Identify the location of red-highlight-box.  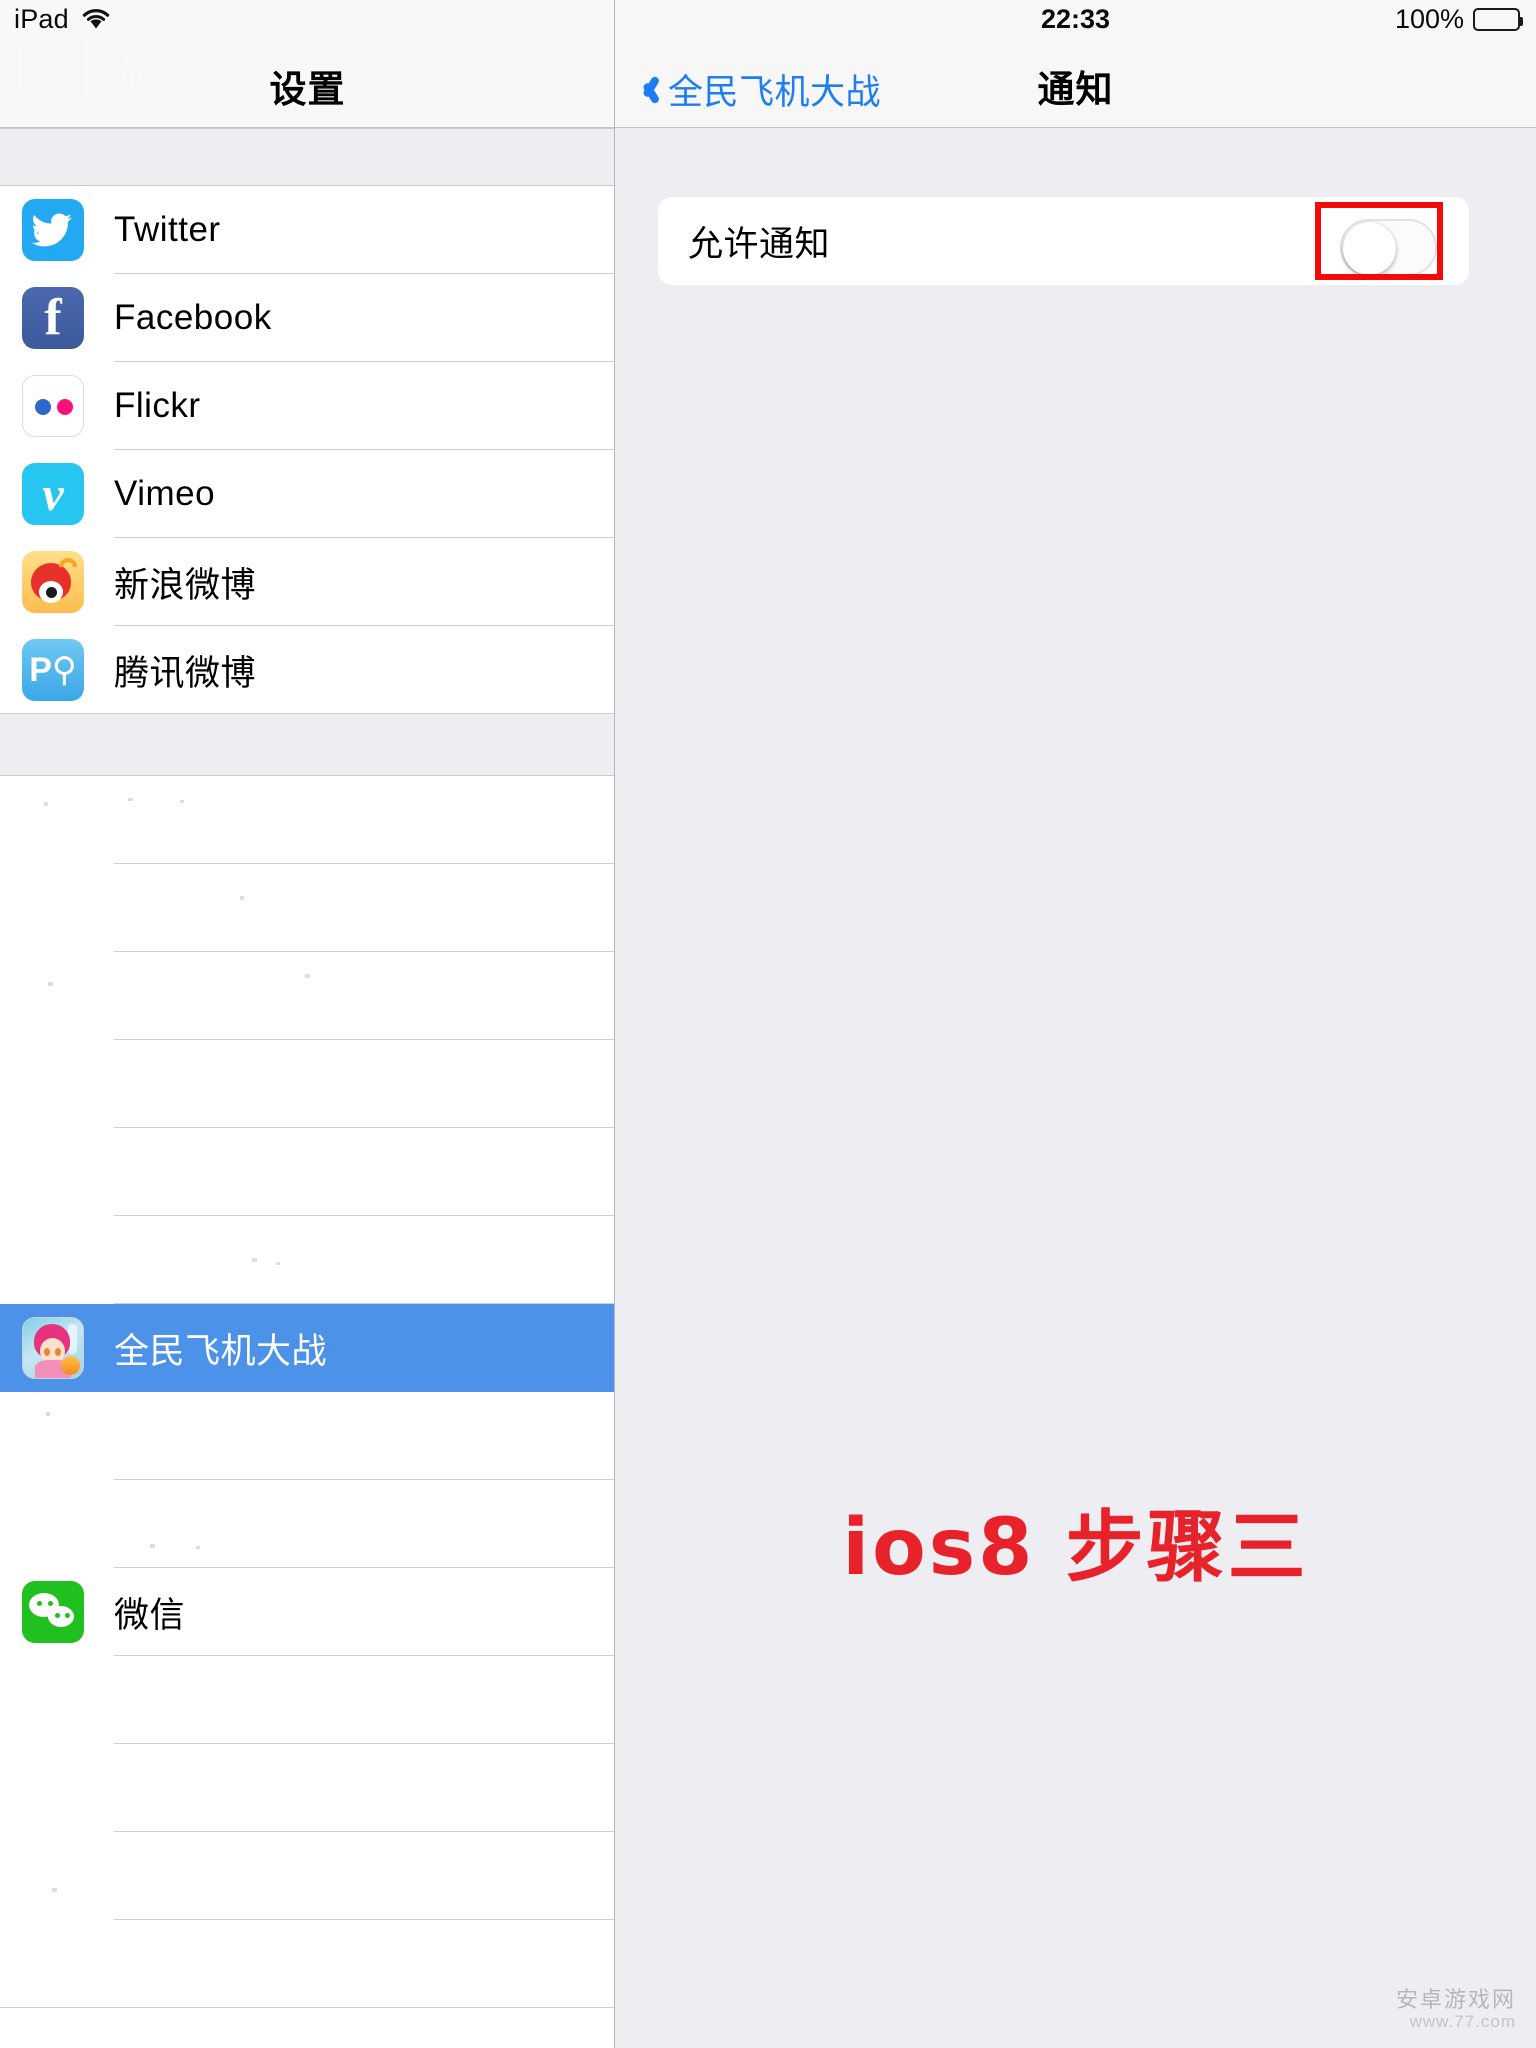
(1379, 241).